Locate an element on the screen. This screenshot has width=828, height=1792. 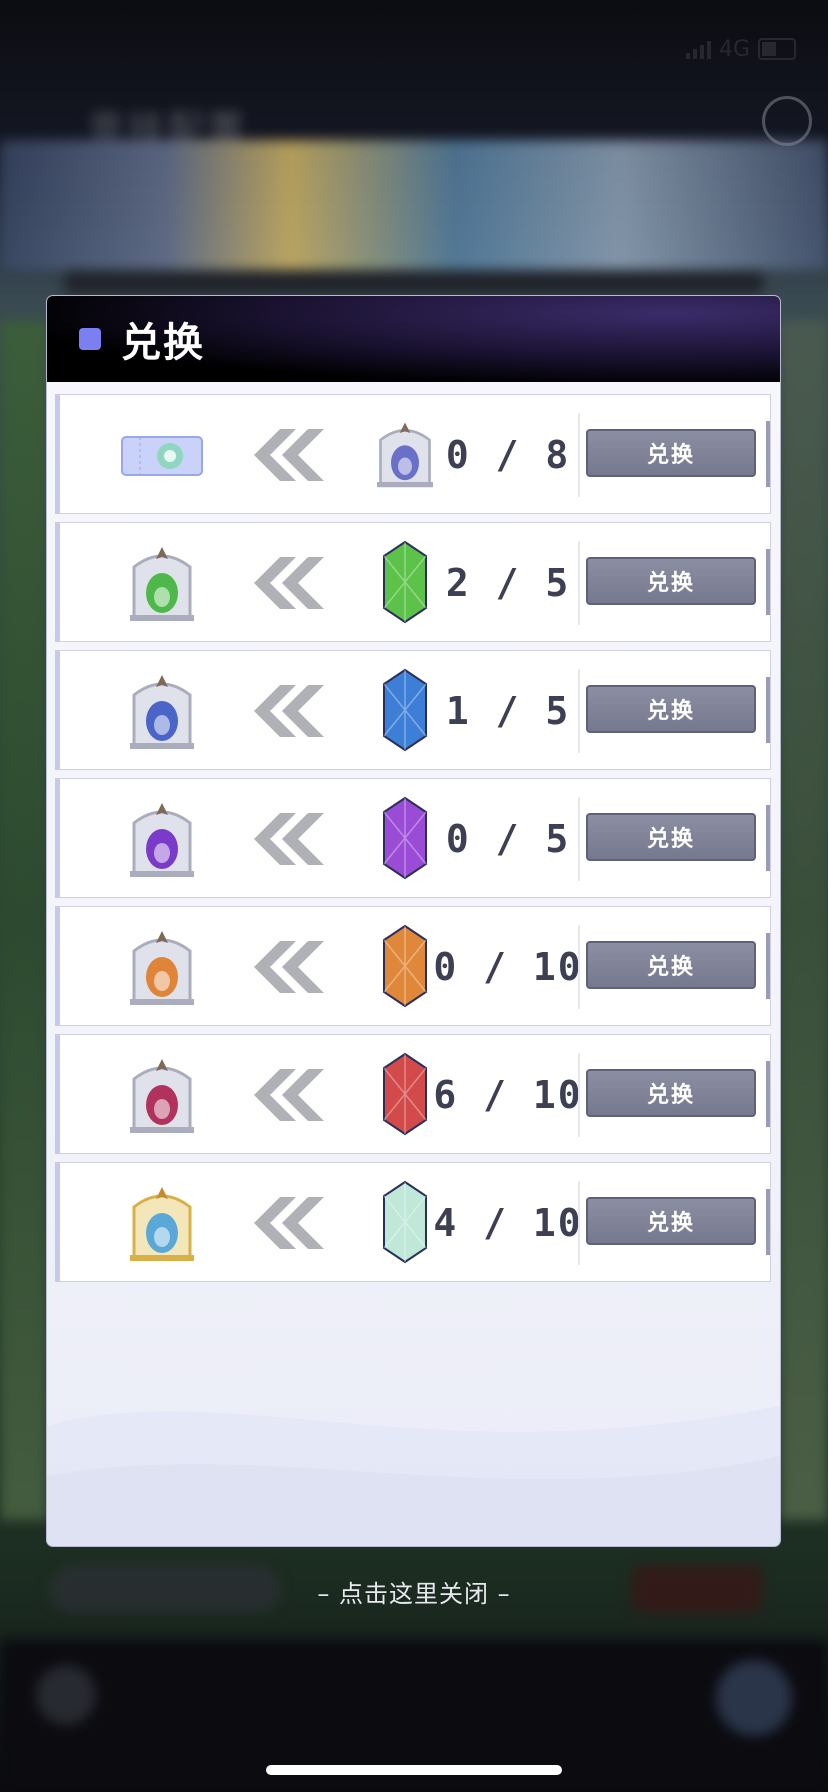
background-bar is located at coordinates (414, 282).